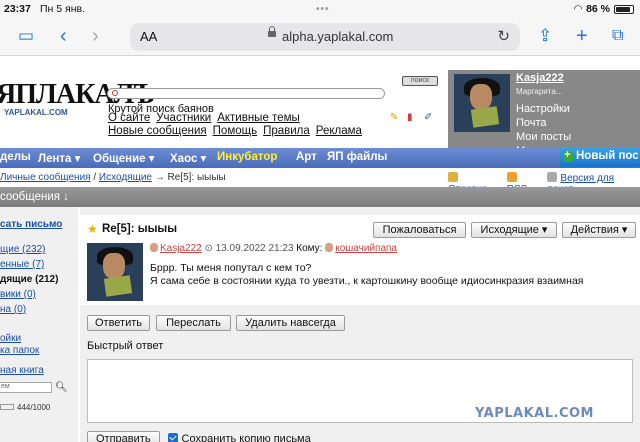 This screenshot has width=640, height=442. Describe the element at coordinates (503, 36) in the screenshot. I see `reload-icon: ↻` at that location.